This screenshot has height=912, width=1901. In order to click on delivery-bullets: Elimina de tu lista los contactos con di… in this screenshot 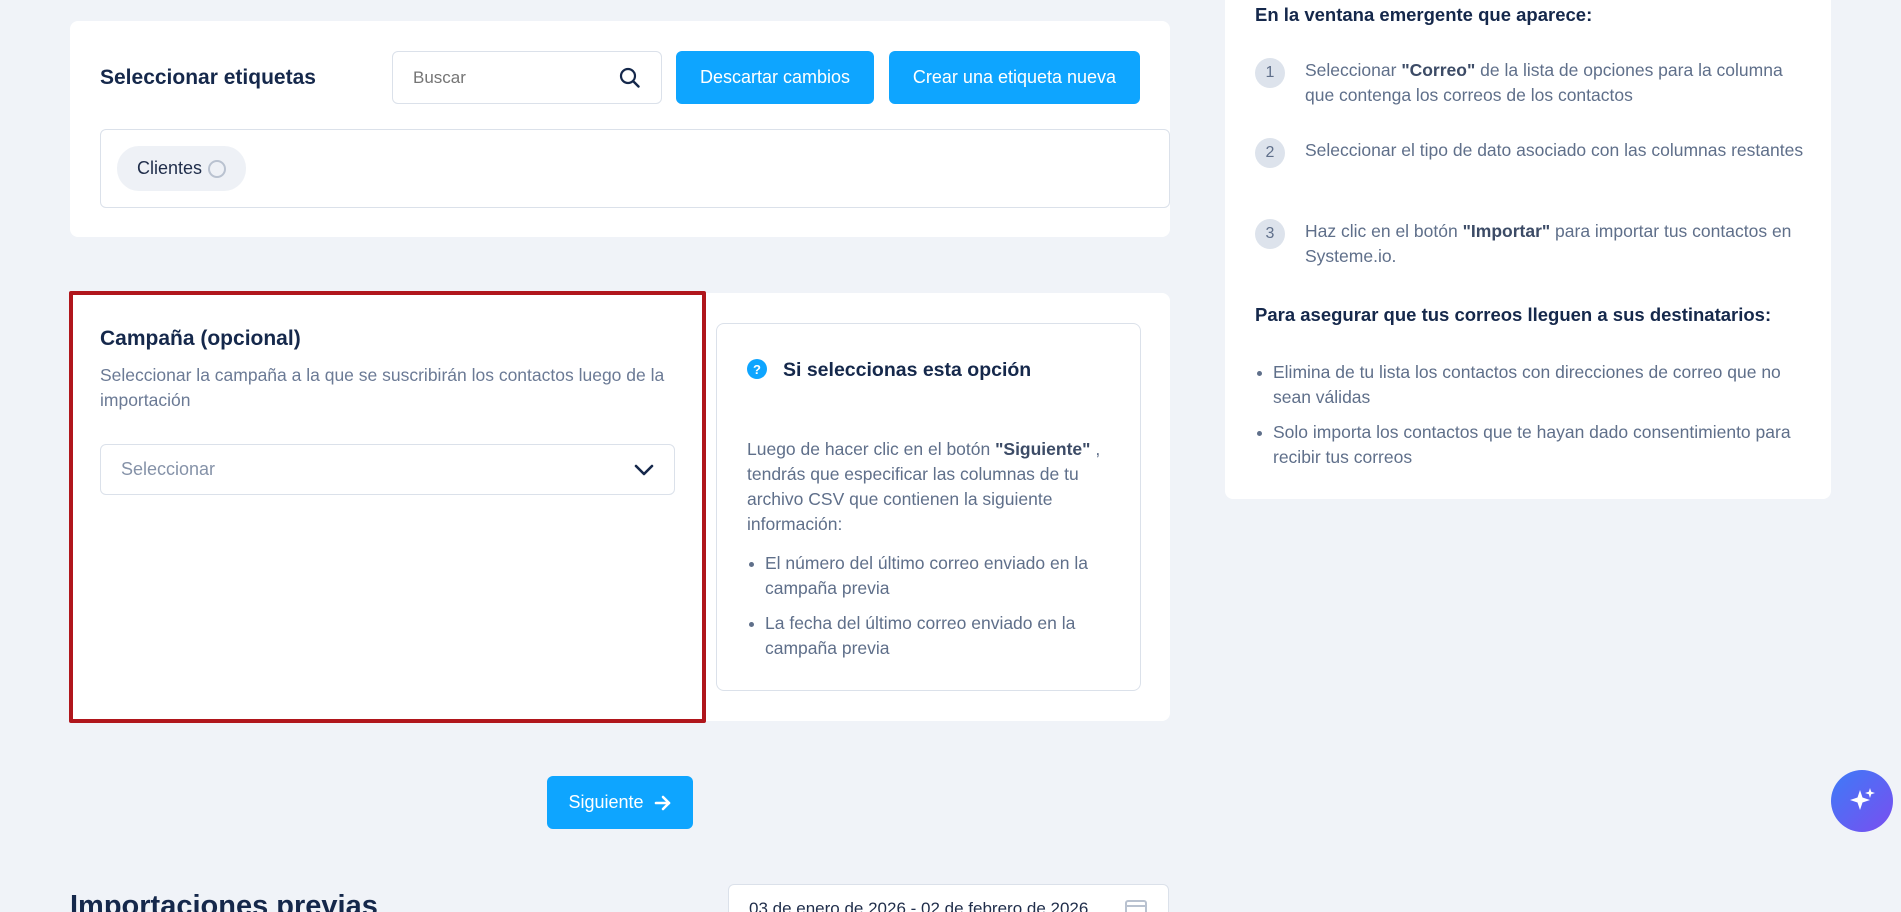, I will do `click(1532, 420)`.